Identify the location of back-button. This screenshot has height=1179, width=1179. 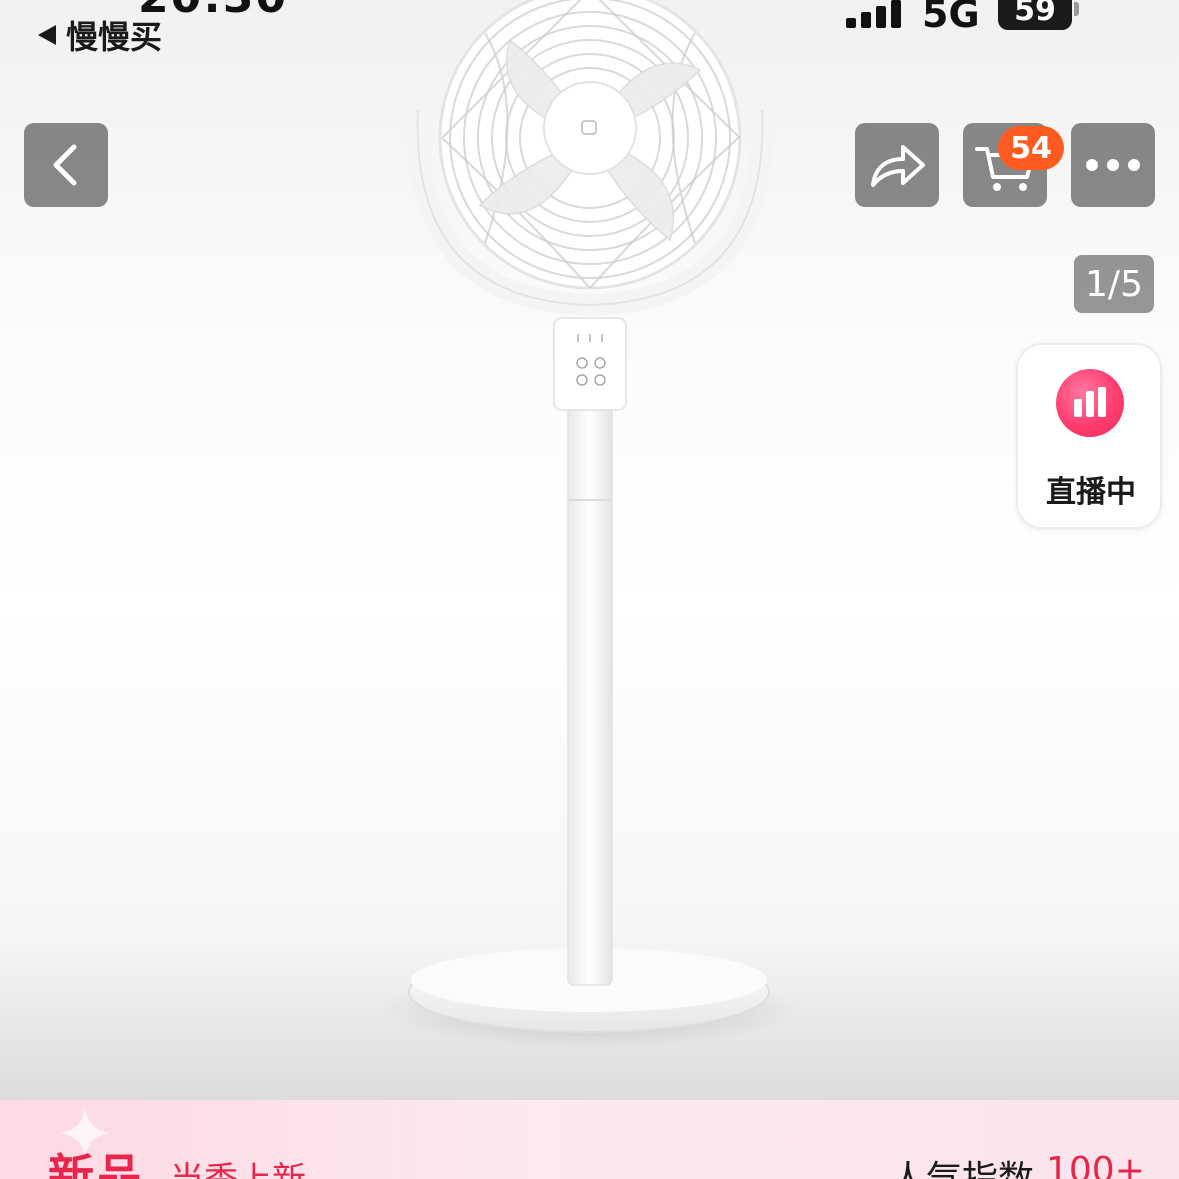
(66, 165).